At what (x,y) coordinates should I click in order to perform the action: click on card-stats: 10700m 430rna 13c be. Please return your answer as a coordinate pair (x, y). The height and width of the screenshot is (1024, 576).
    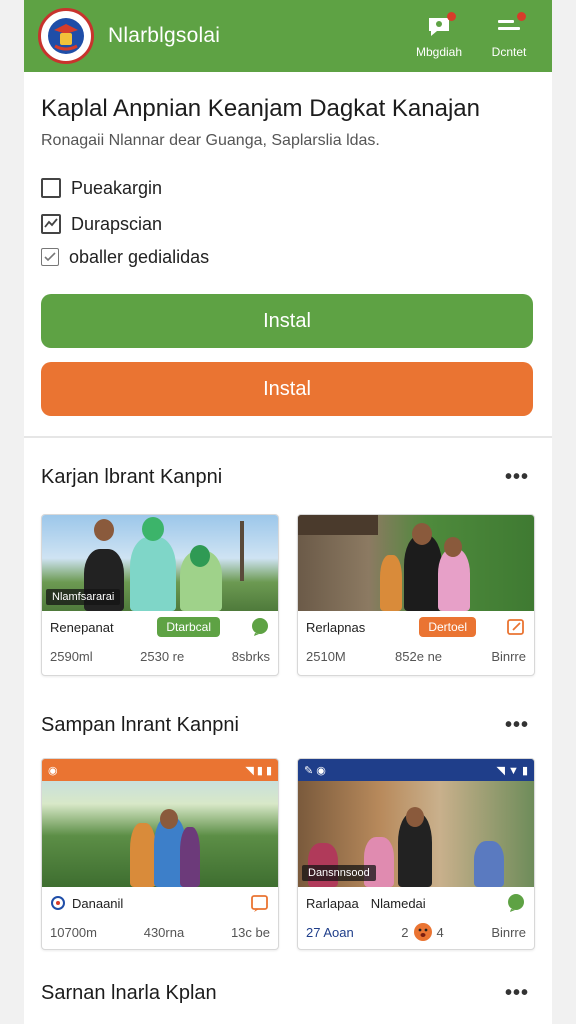
    Looking at the image, I should click on (160, 932).